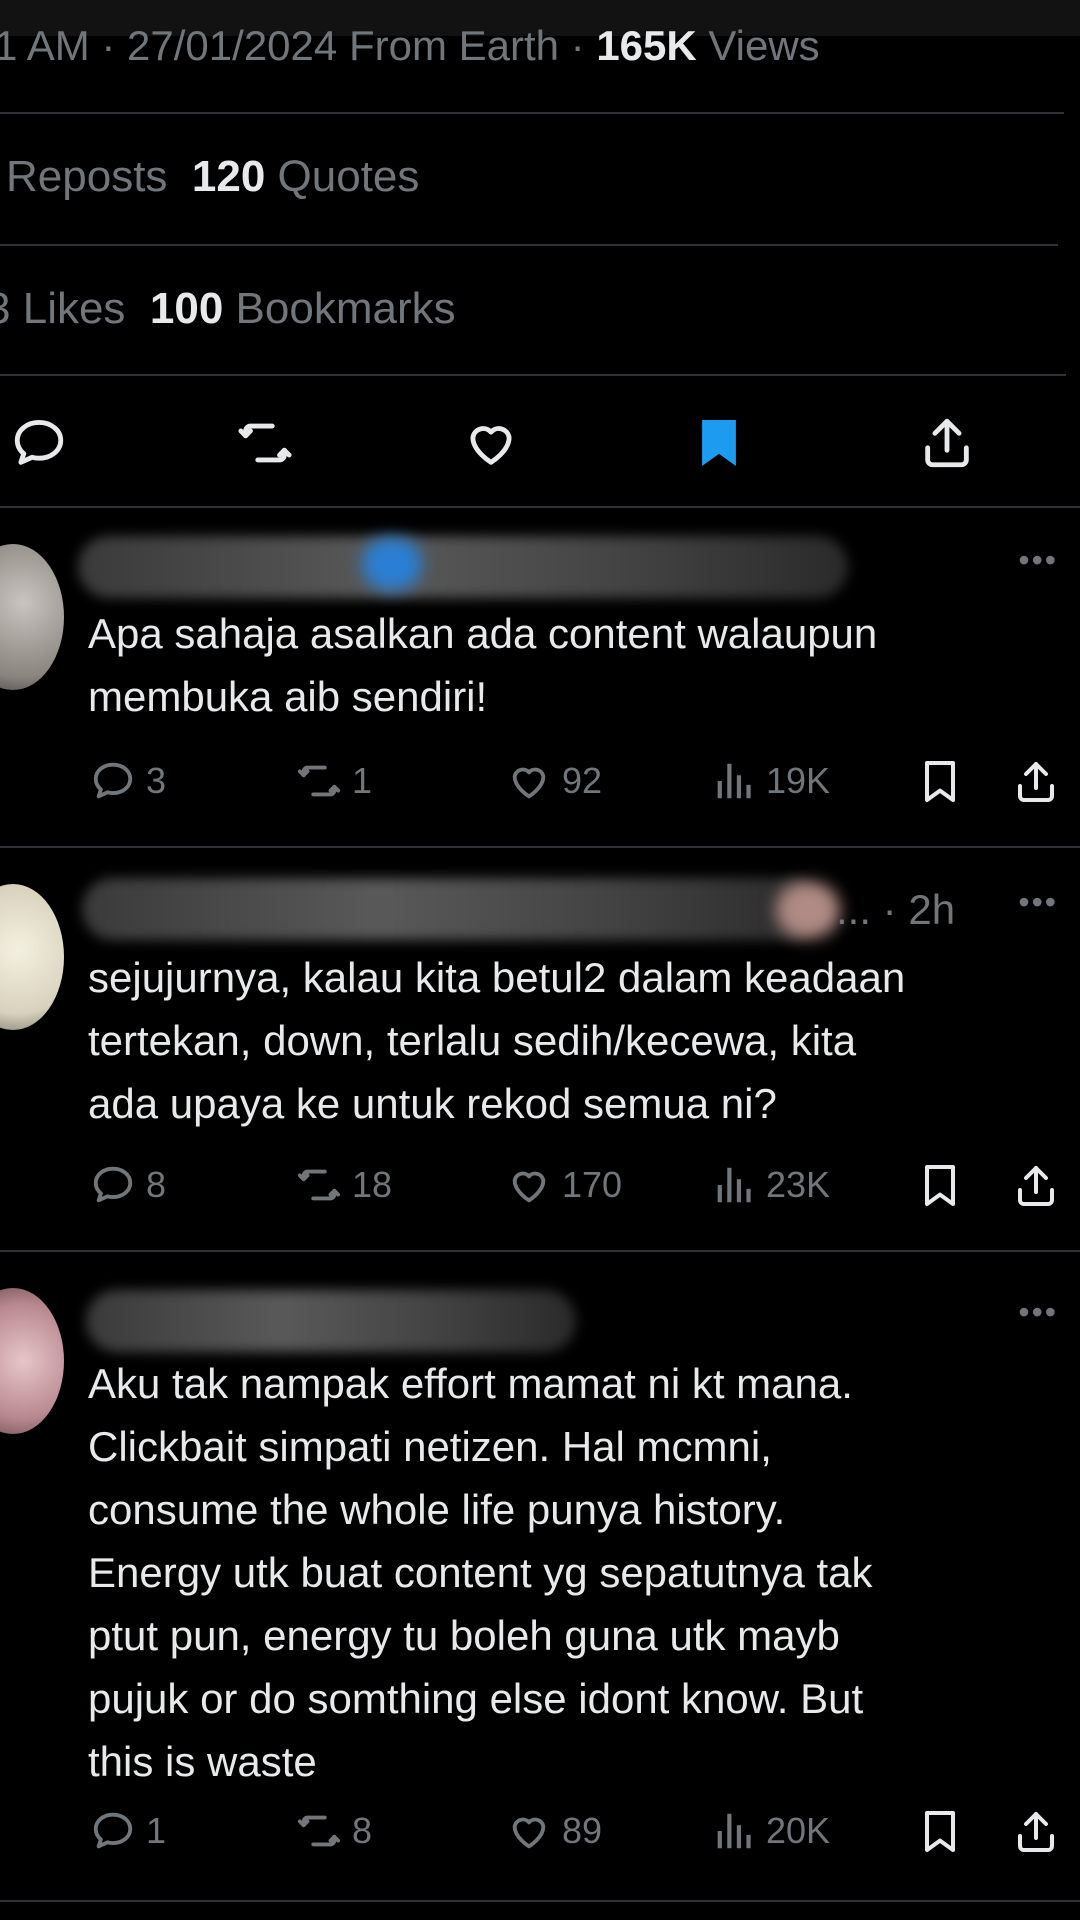 The width and height of the screenshot is (1080, 1920). What do you see at coordinates (228, 176) in the screenshot?
I see `quotes-count: 120` at bounding box center [228, 176].